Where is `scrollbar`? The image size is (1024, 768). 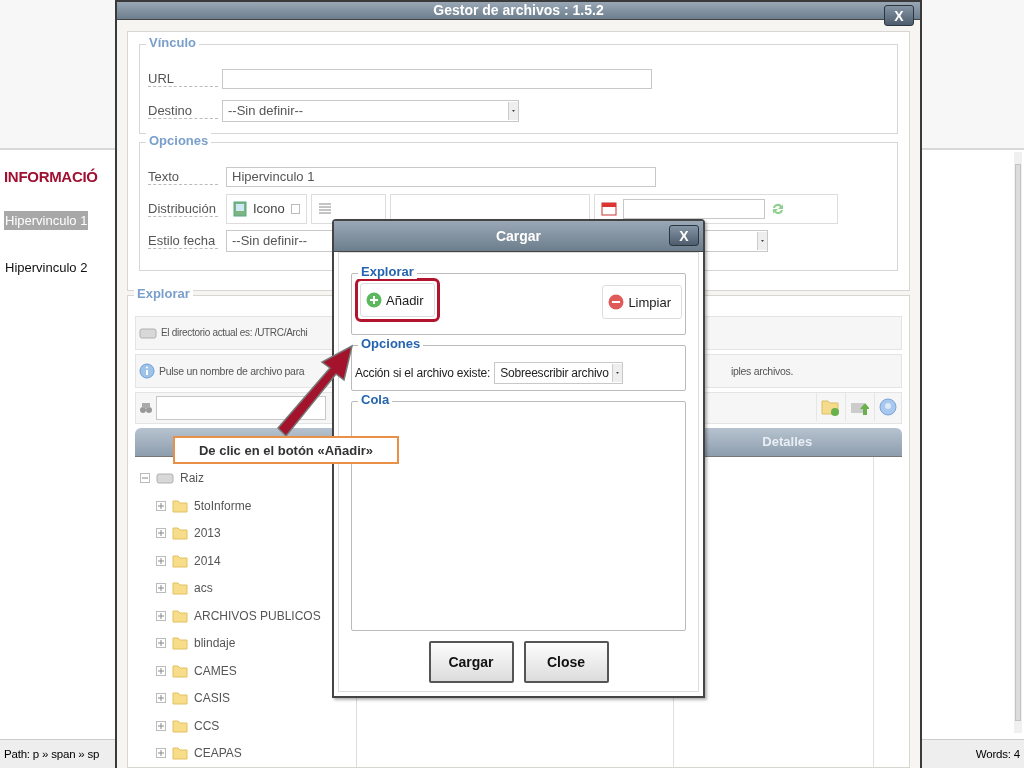
scrollbar is located at coordinates (1018, 442).